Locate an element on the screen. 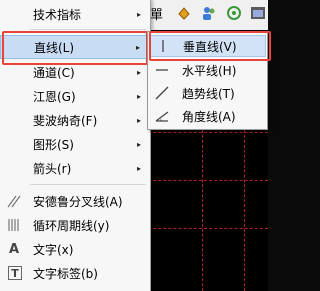  menu-item-channel: 通道(C) ▸ is located at coordinates (75, 72).